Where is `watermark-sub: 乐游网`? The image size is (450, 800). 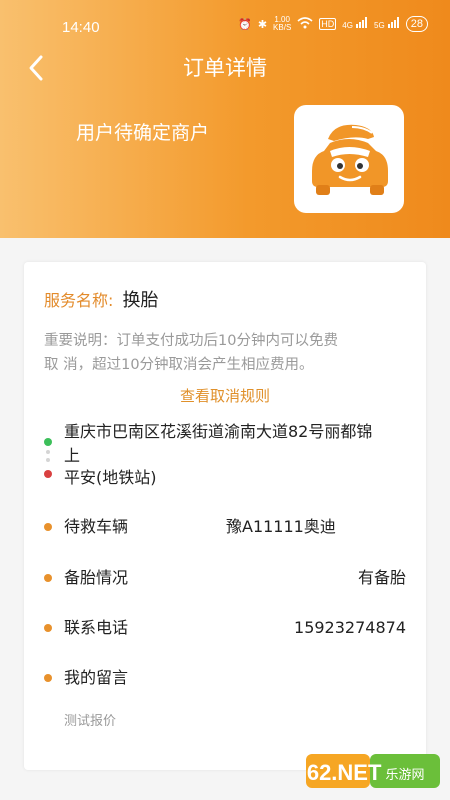 watermark-sub: 乐游网 is located at coordinates (404, 775).